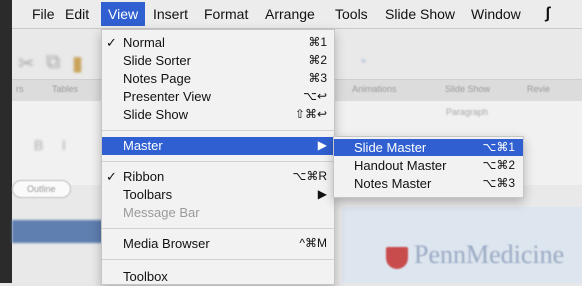 The image size is (582, 286). What do you see at coordinates (143, 145) in the screenshot?
I see `menu-item-label: Master` at bounding box center [143, 145].